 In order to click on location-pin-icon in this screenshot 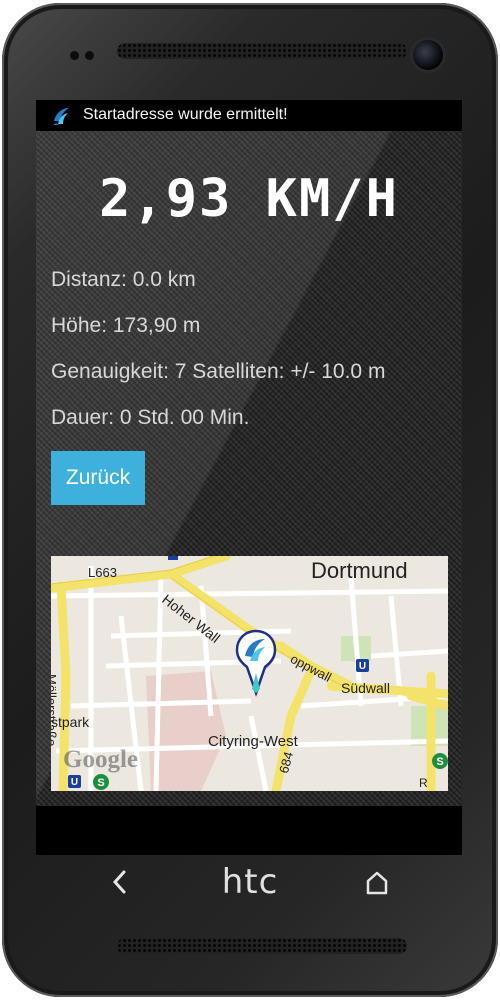, I will do `click(256, 663)`.